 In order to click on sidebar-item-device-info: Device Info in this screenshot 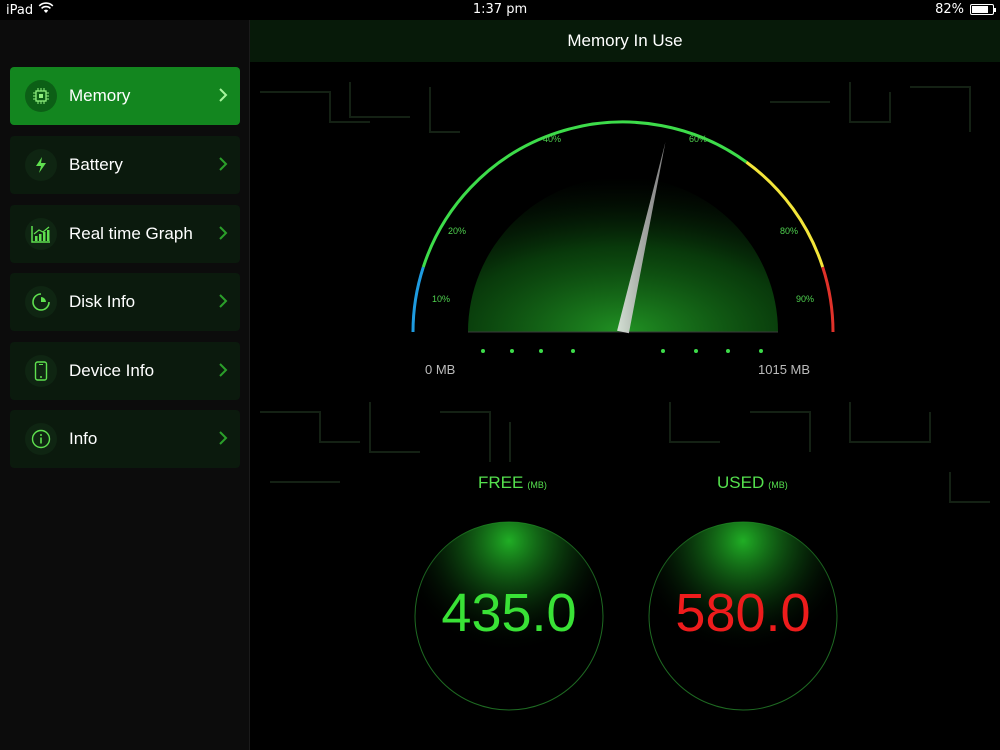, I will do `click(125, 371)`.